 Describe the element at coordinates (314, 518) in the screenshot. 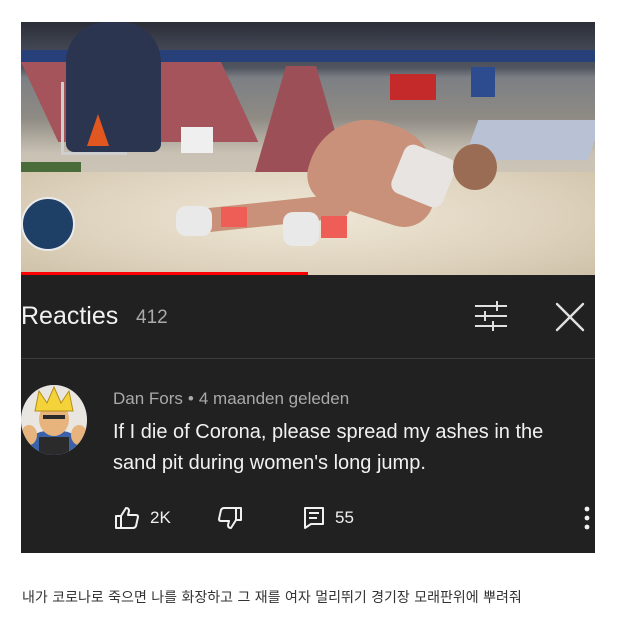

I see `comment-icon` at that location.